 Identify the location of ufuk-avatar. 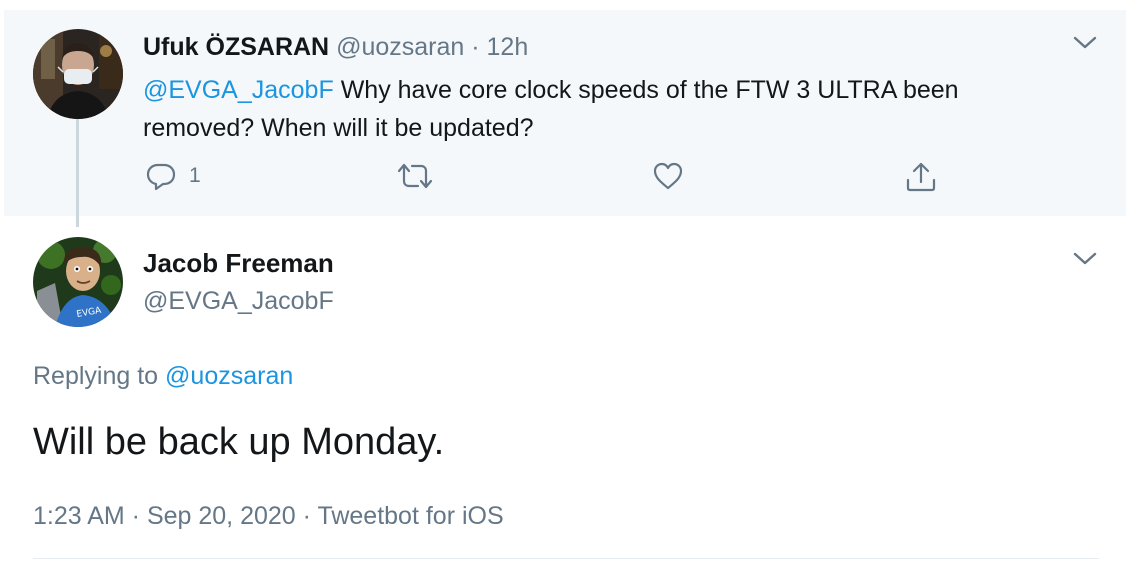
(78, 74).